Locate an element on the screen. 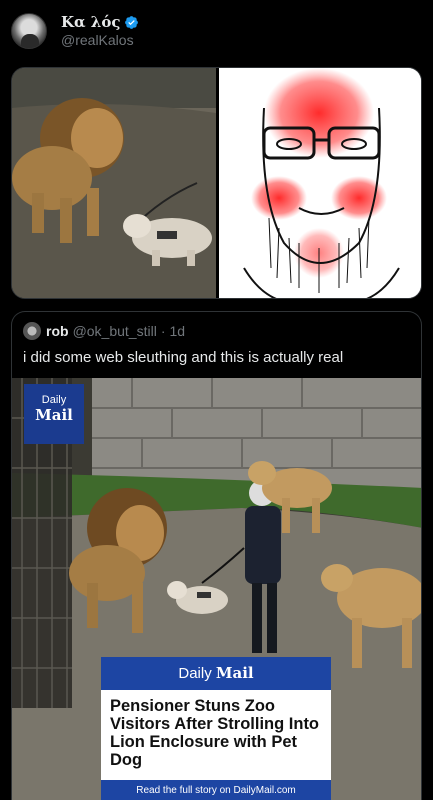 The width and height of the screenshot is (433, 800). author-handle: @realKalos is located at coordinates (100, 40).